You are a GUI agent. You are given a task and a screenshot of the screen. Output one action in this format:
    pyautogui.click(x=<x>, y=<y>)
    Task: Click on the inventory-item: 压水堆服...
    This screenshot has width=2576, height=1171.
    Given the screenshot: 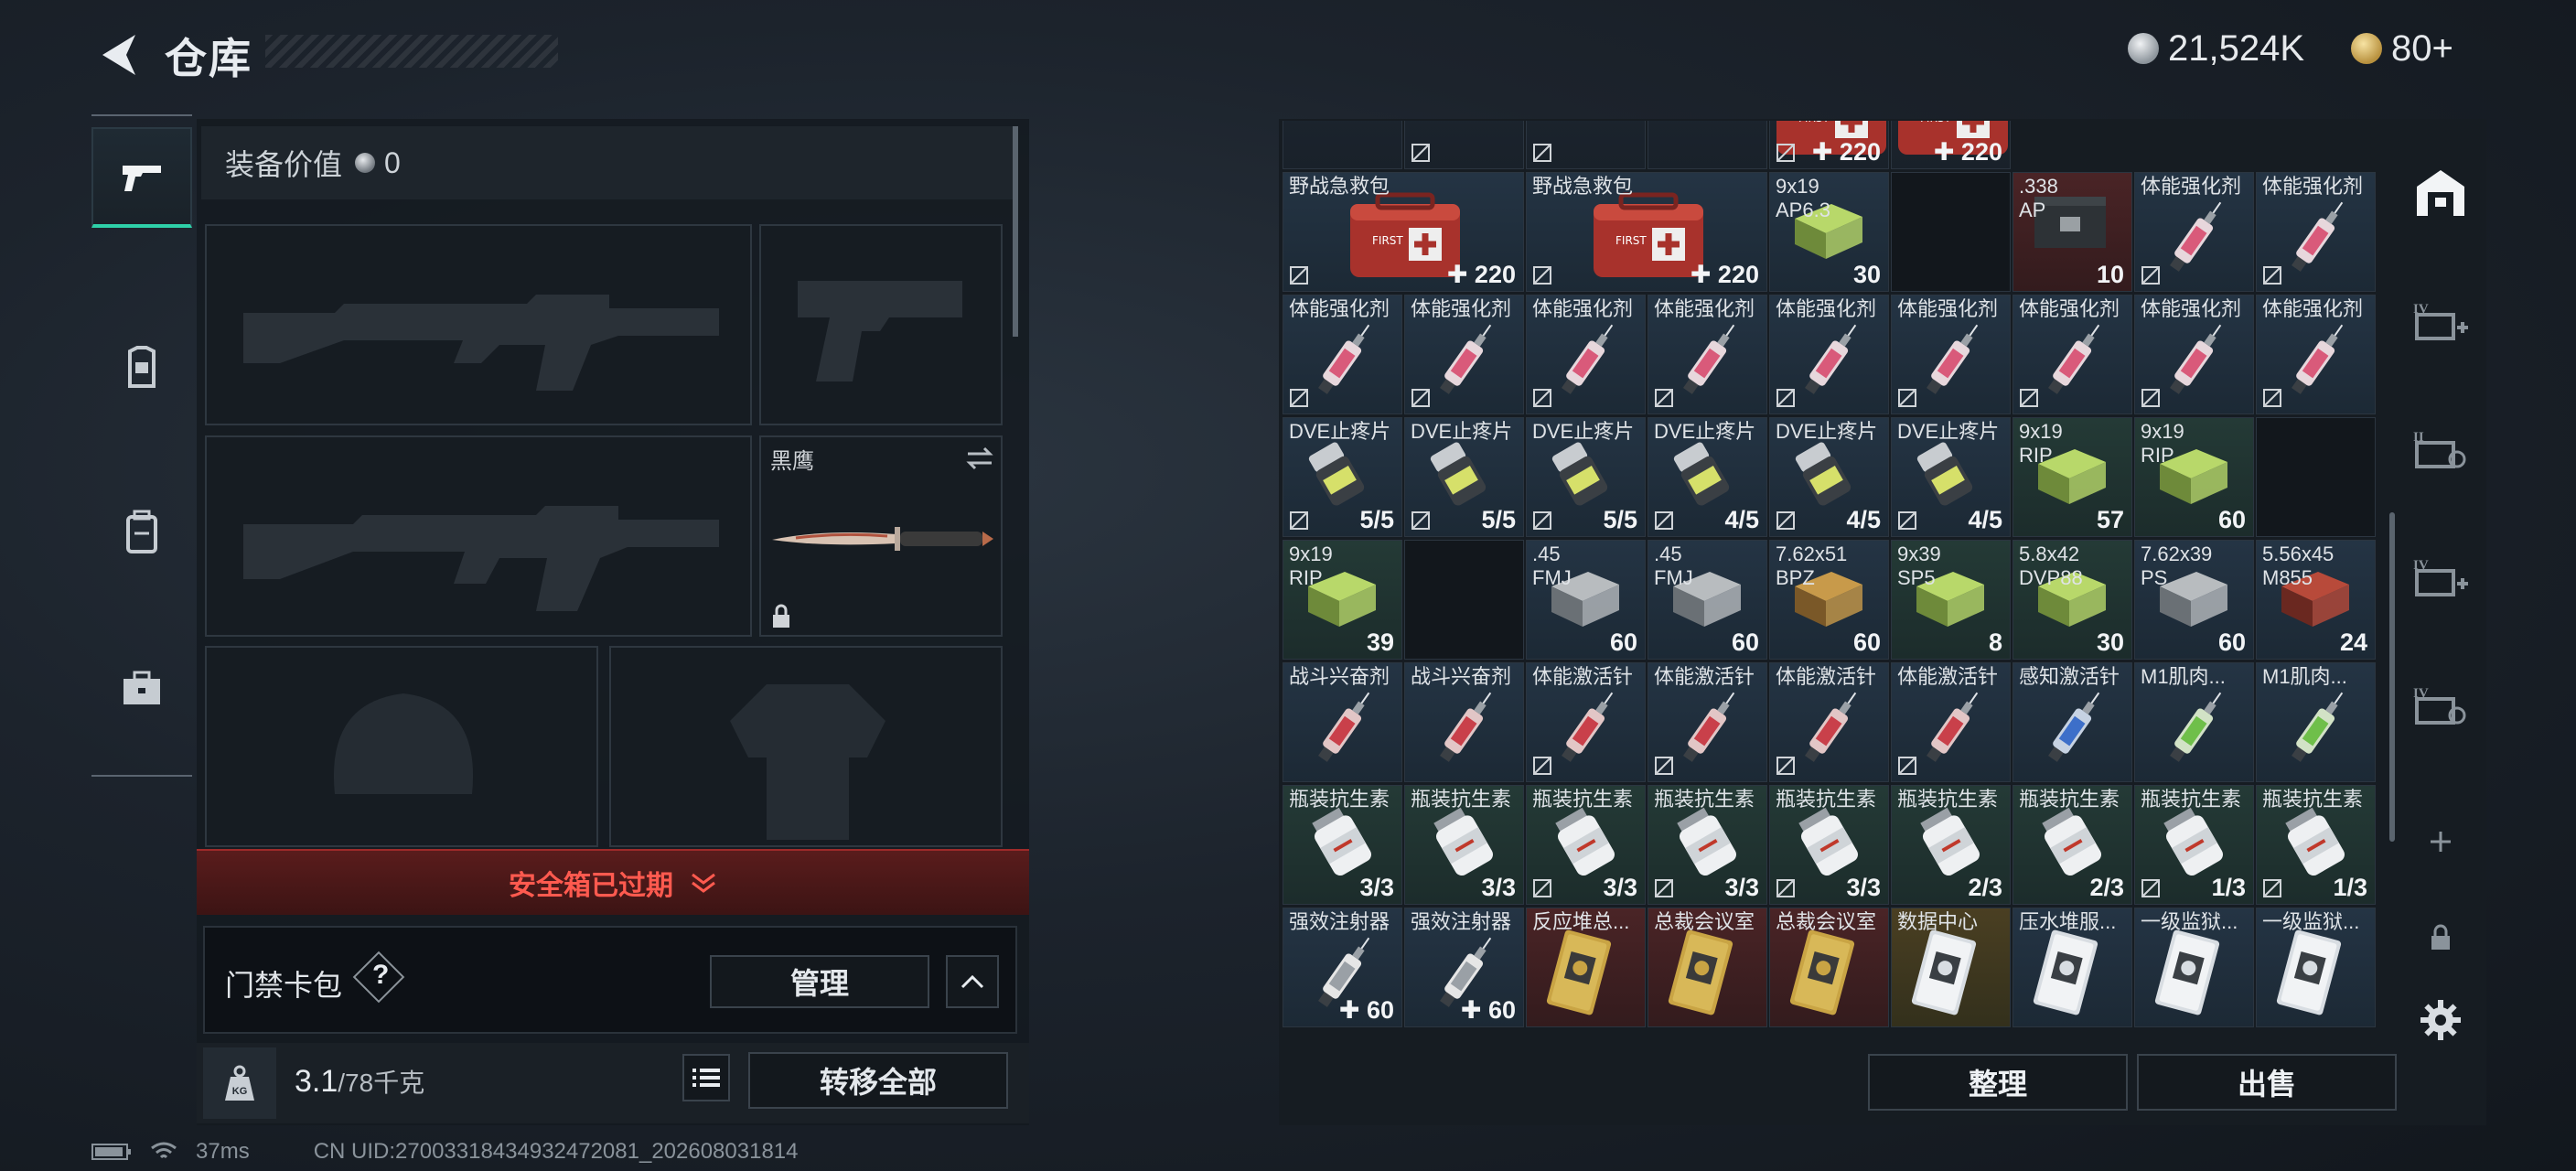 What is the action you would take?
    pyautogui.click(x=2072, y=967)
    